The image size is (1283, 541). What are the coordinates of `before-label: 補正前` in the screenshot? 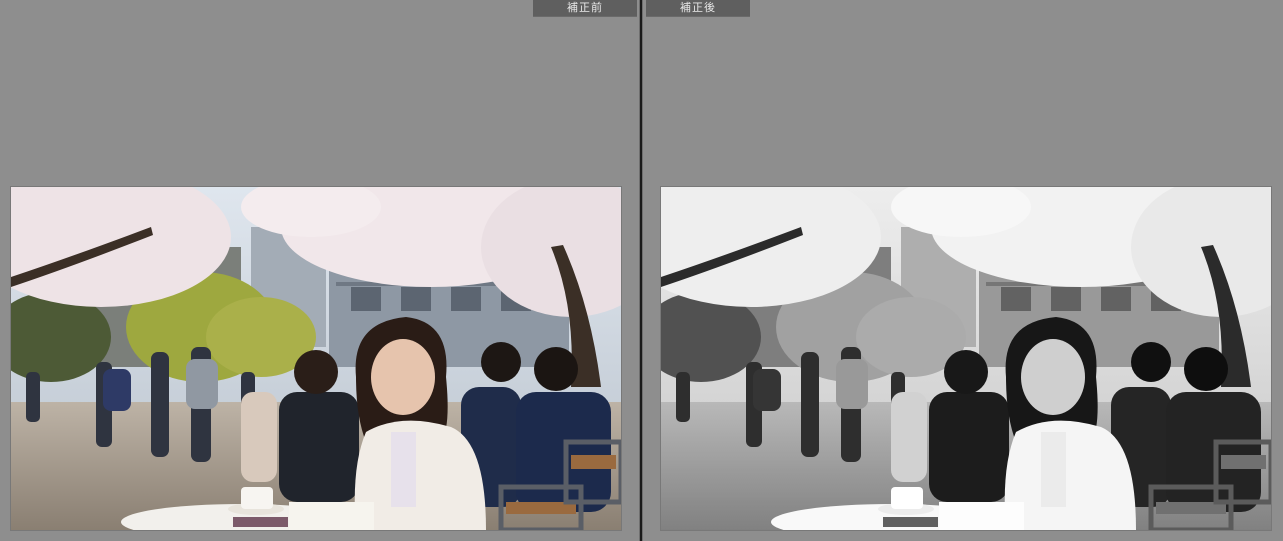 It's located at (585, 8).